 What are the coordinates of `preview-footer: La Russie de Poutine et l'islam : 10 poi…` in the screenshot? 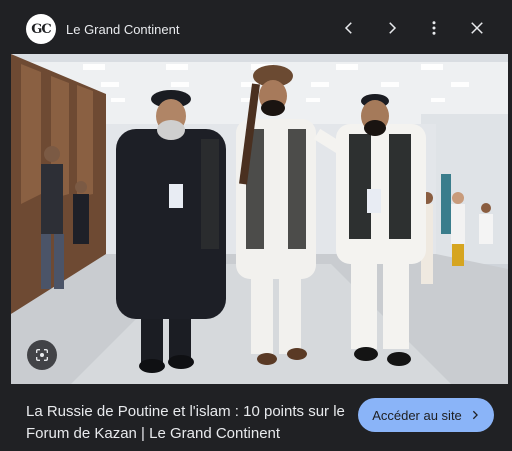 It's located at (256, 417).